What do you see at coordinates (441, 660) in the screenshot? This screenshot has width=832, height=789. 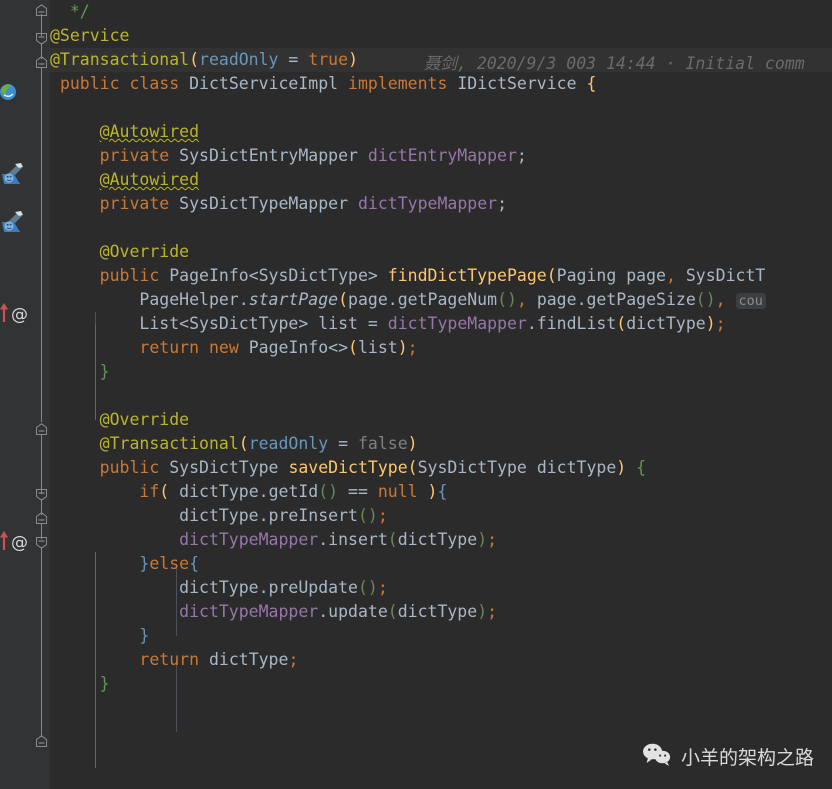 I see `code-line: return dictType;` at bounding box center [441, 660].